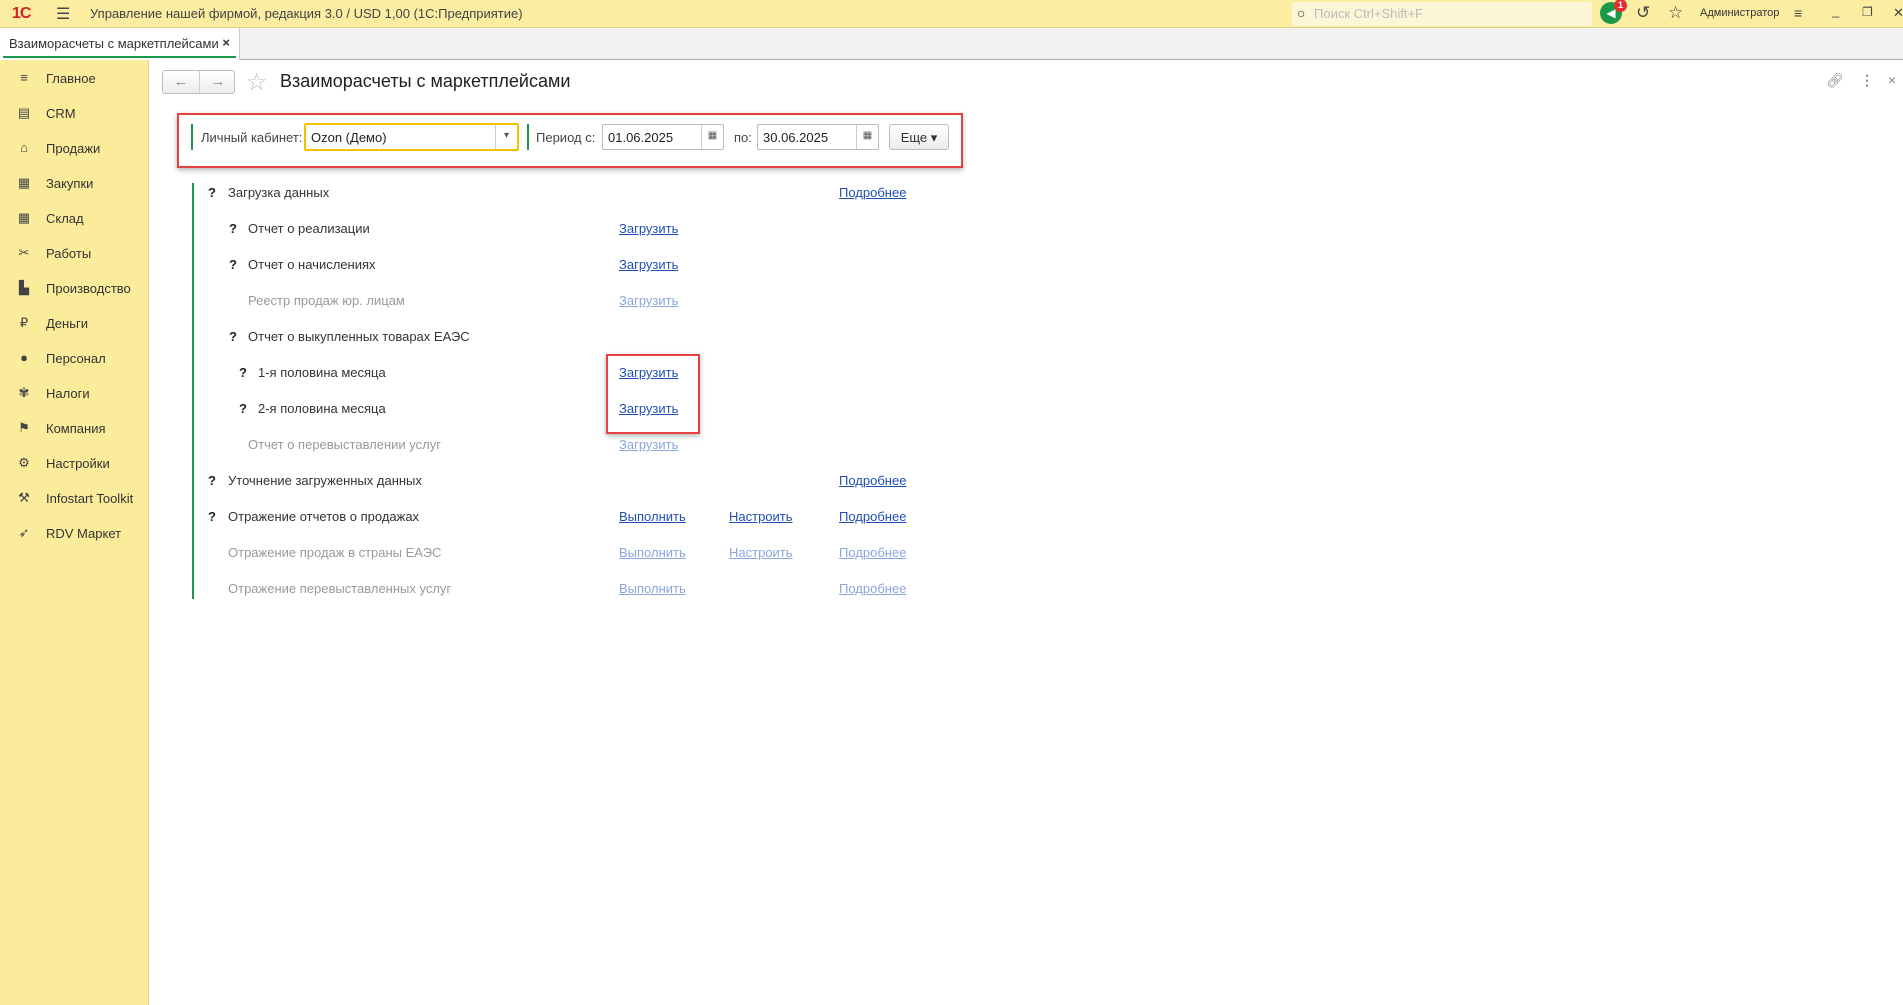  What do you see at coordinates (68, 393) in the screenshot?
I see `sidebar-item-label: Налоги` at bounding box center [68, 393].